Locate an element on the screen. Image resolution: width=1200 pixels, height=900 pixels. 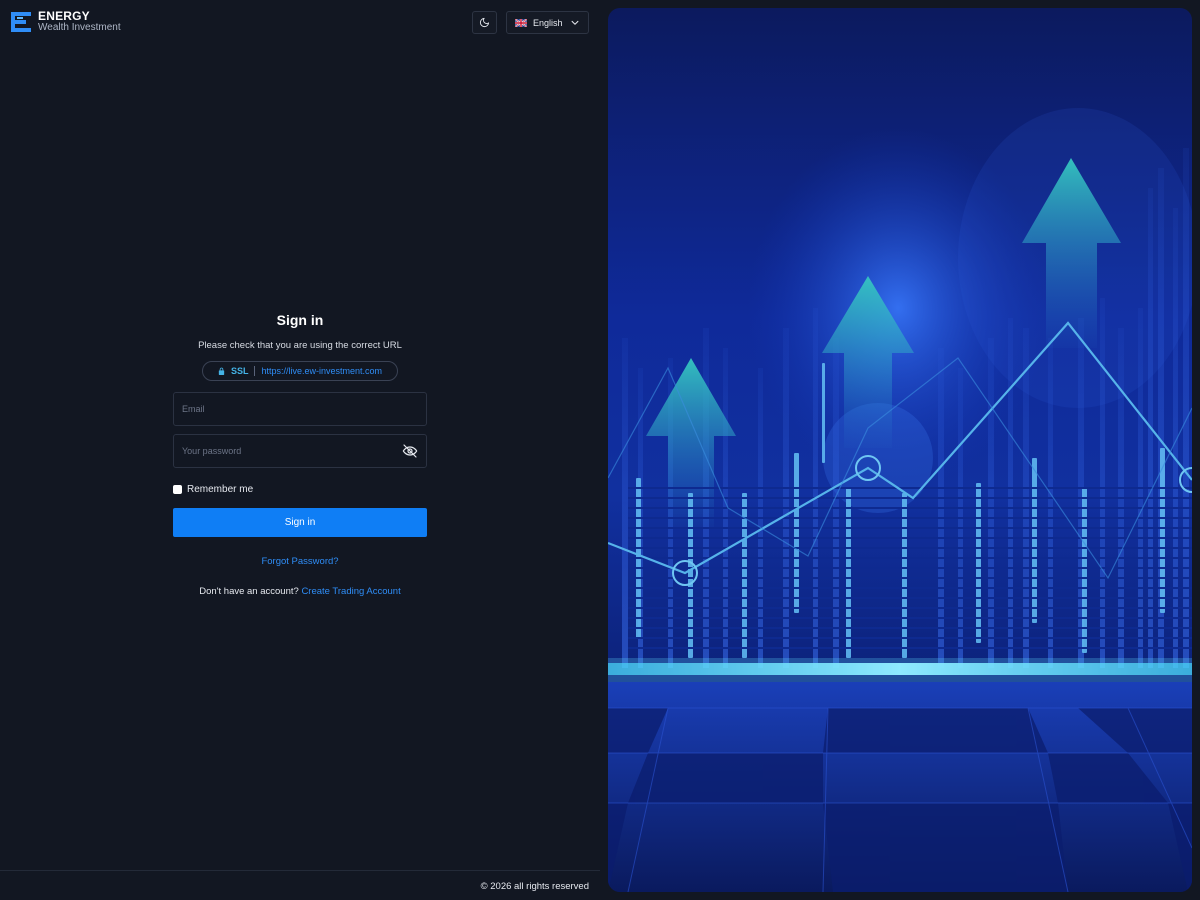
signin-button: Sign in is located at coordinates (300, 522).